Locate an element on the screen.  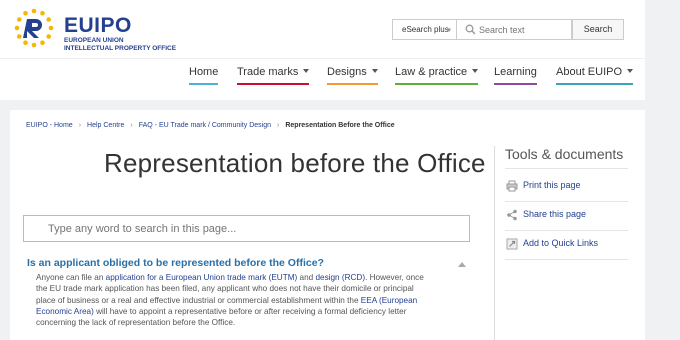
nav-home-label: Home is located at coordinates (204, 72).